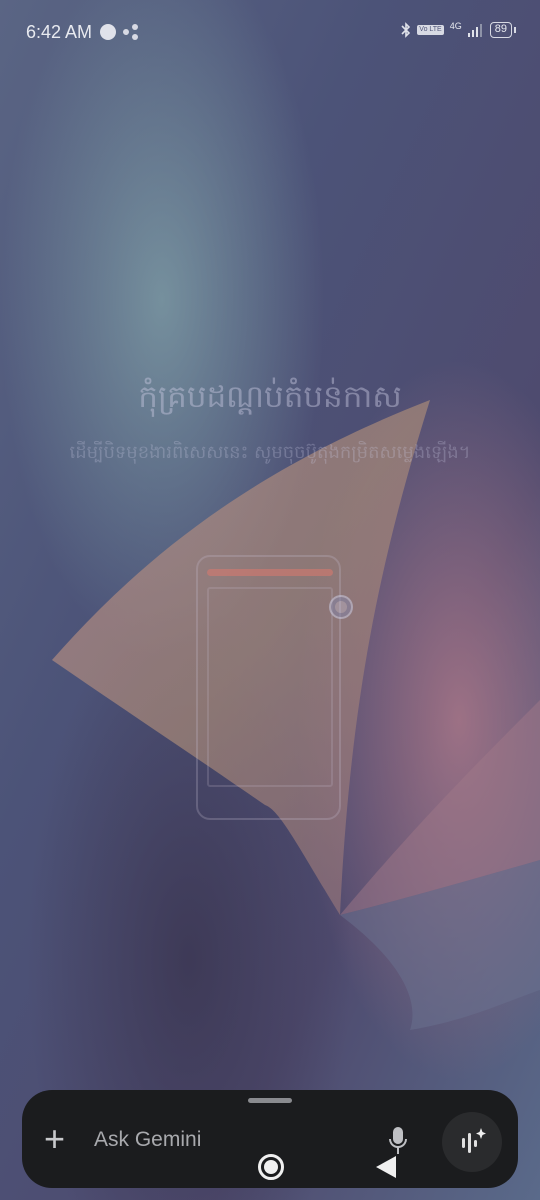 This screenshot has width=540, height=1200. I want to click on sensor-dot, so click(341, 607).